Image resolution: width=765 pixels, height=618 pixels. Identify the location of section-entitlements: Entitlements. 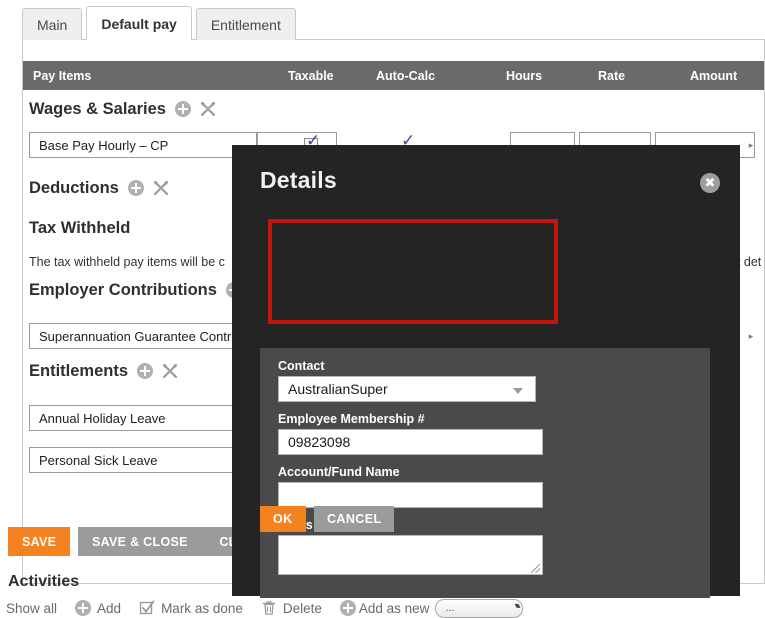
(103, 371).